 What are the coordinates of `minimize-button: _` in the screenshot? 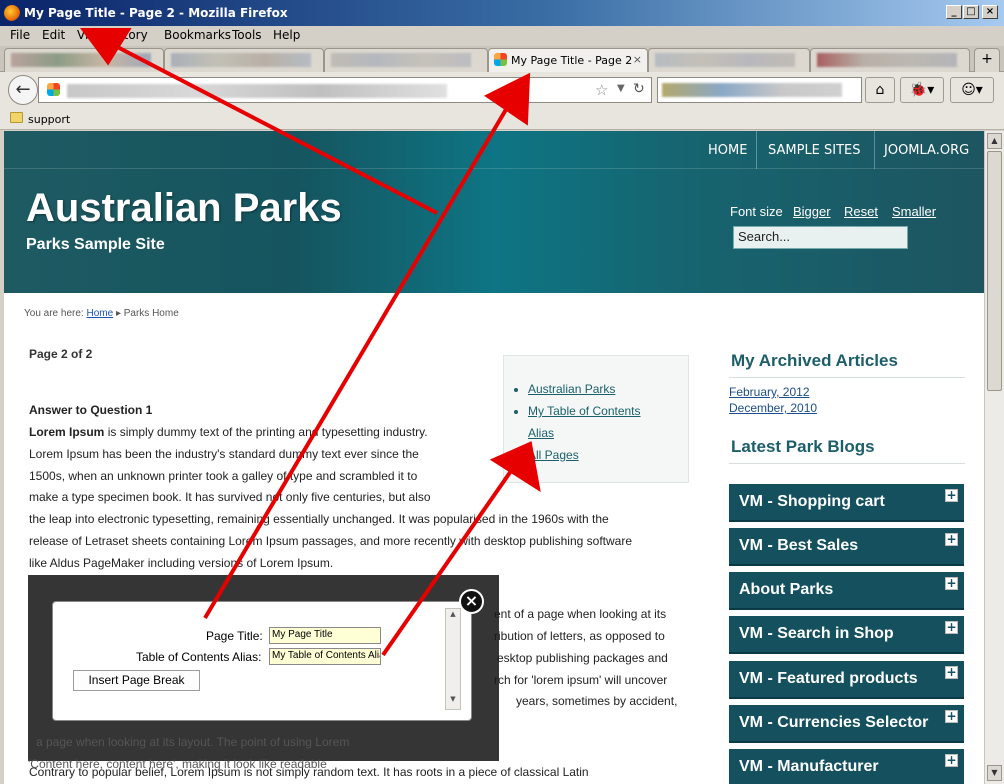 It's located at (954, 12).